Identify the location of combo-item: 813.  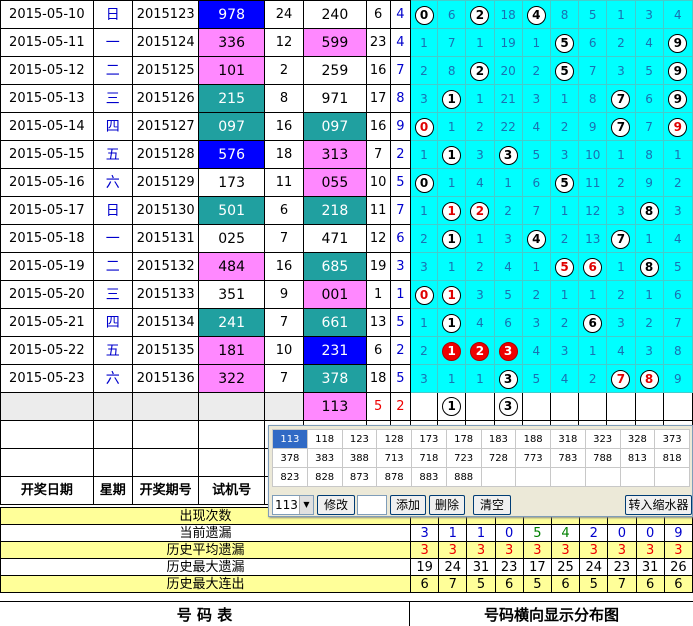
(637, 458).